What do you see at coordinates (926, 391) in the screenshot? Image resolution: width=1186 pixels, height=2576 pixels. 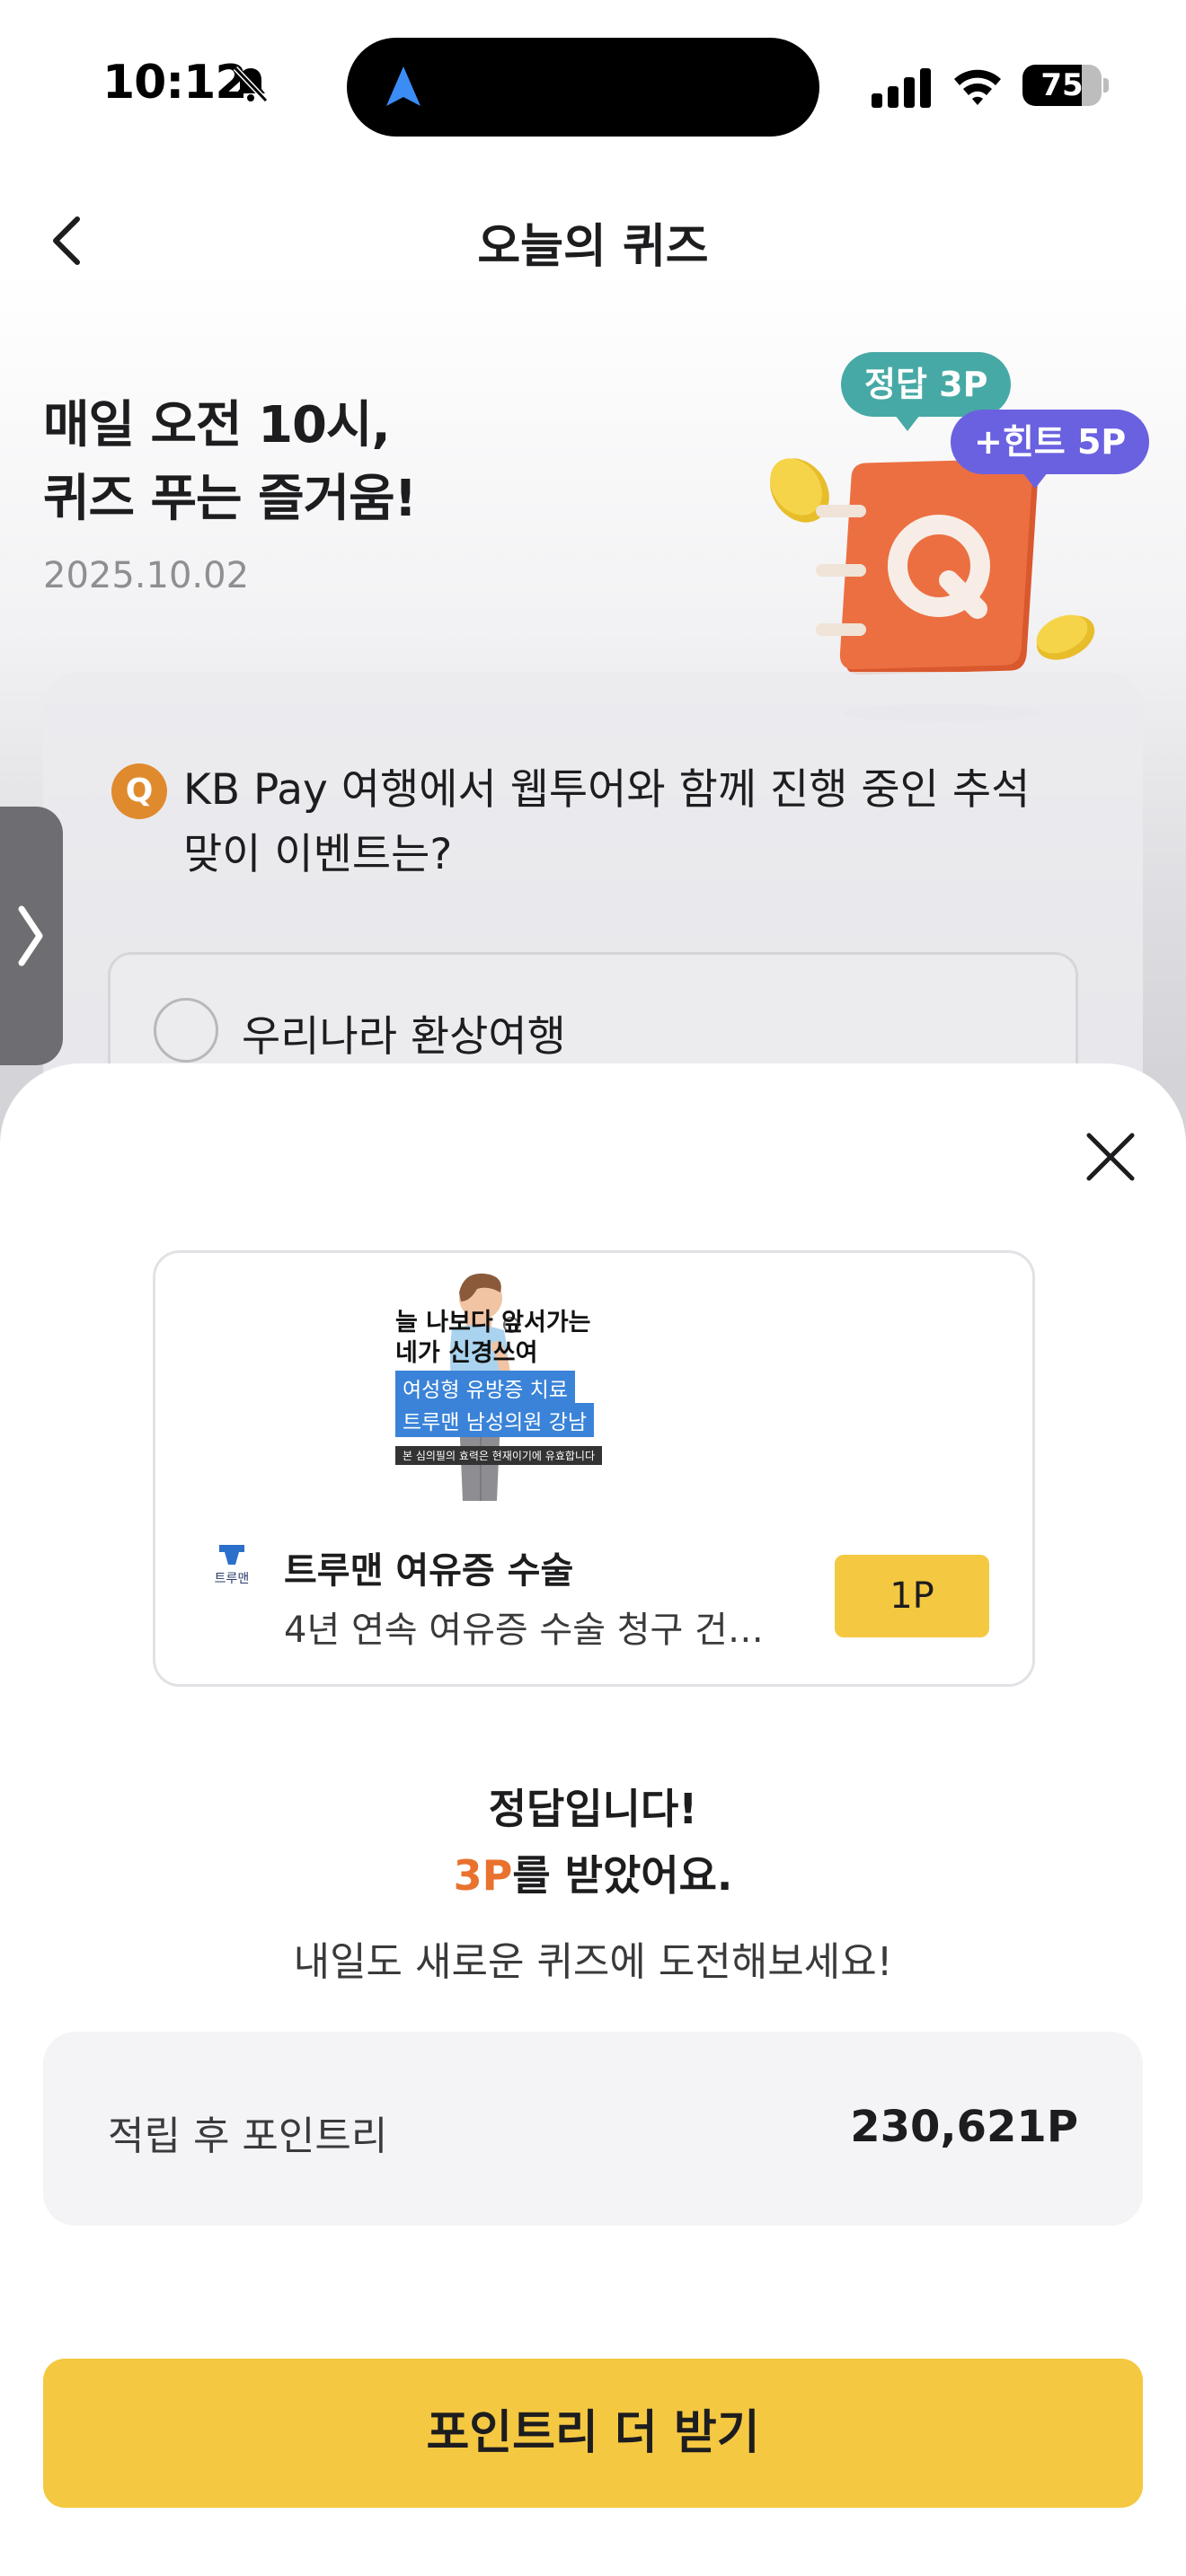 I see `answer-points-bubble: 정답 3P` at bounding box center [926, 391].